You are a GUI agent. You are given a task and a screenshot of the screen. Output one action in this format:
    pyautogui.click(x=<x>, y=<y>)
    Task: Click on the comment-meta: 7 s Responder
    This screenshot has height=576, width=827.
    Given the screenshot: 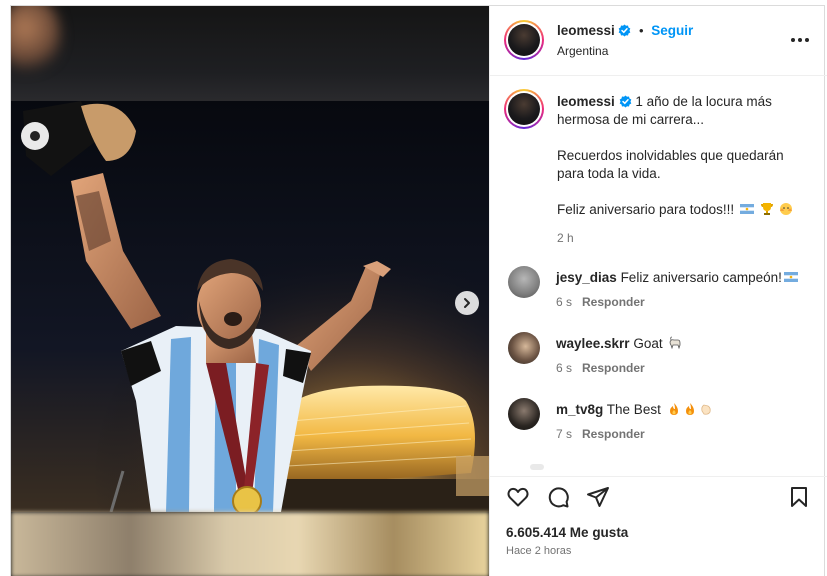 What is the action you would take?
    pyautogui.click(x=600, y=434)
    